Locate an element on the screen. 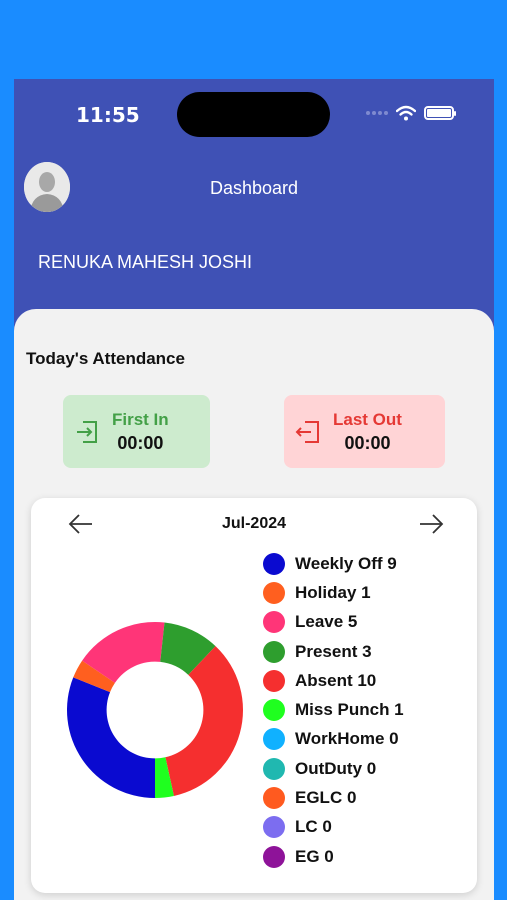 This screenshot has height=900, width=507. legend-label: Weekly Off 9 is located at coordinates (346, 563).